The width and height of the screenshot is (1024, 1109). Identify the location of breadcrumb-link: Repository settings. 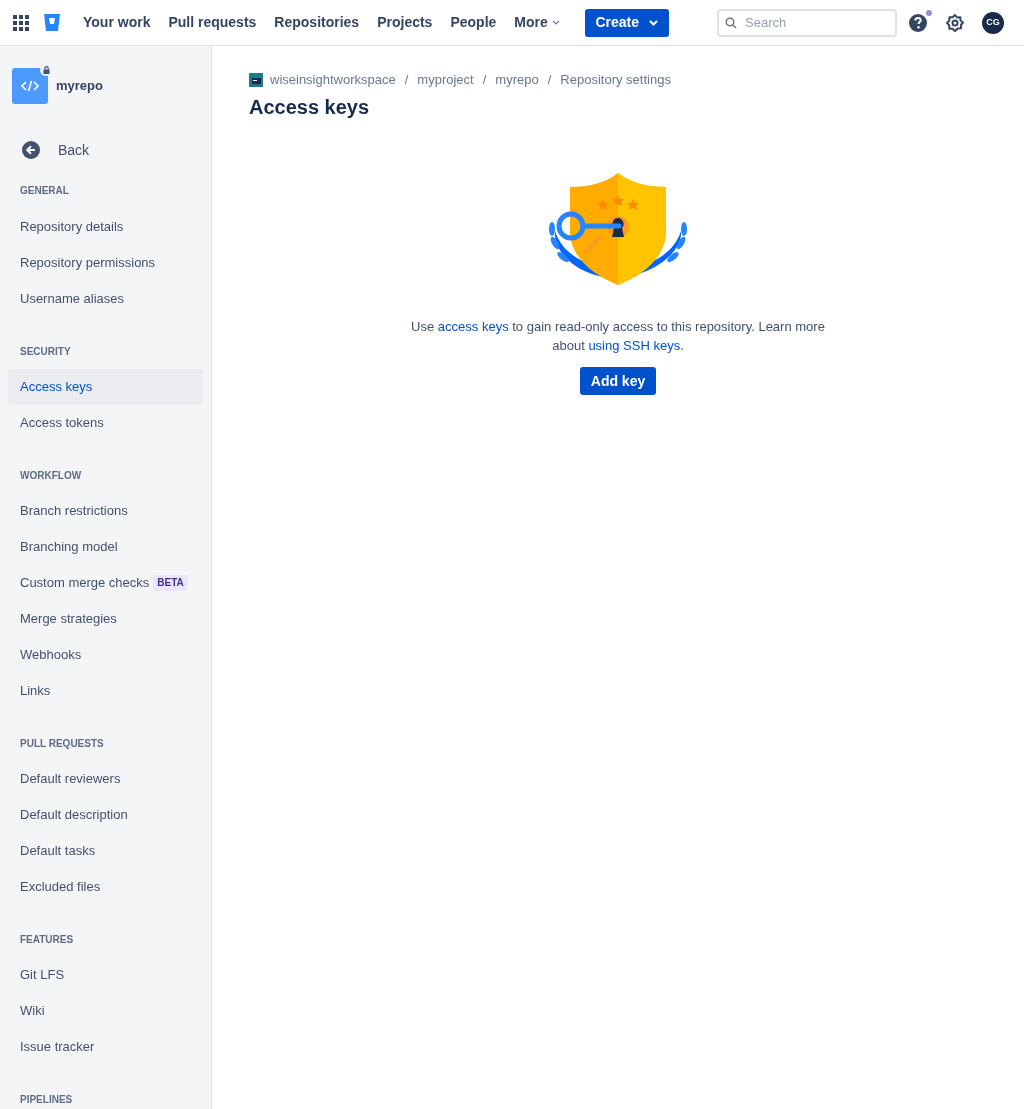
(615, 80).